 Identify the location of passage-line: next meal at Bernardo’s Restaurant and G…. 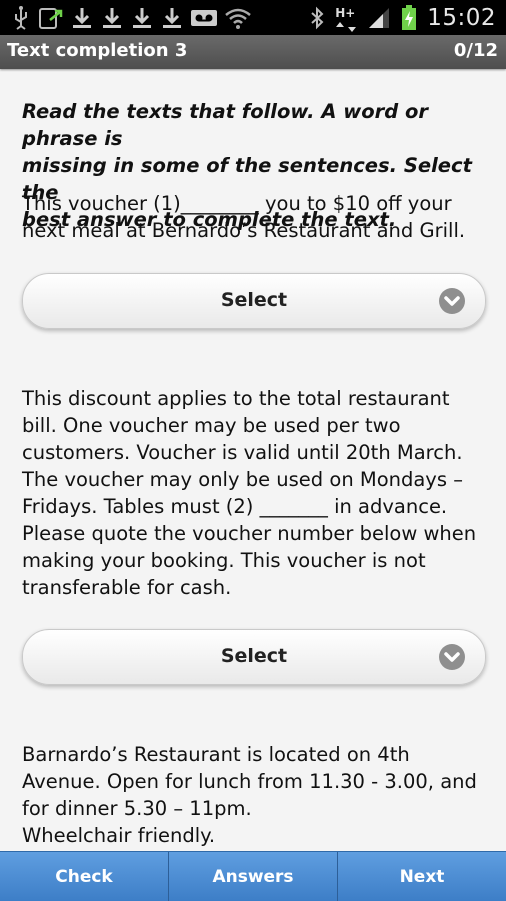
(244, 230).